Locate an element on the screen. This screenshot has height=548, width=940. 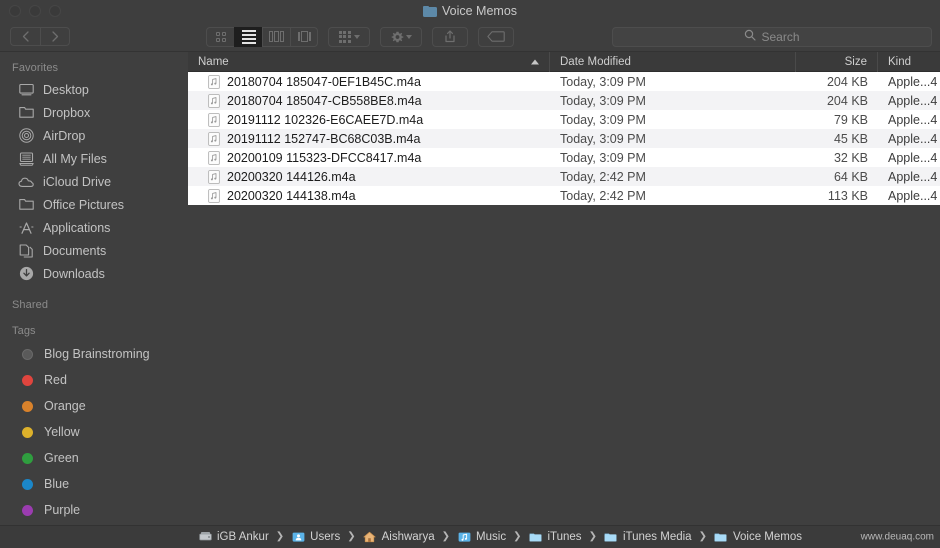
arrange-button is located at coordinates (349, 36).